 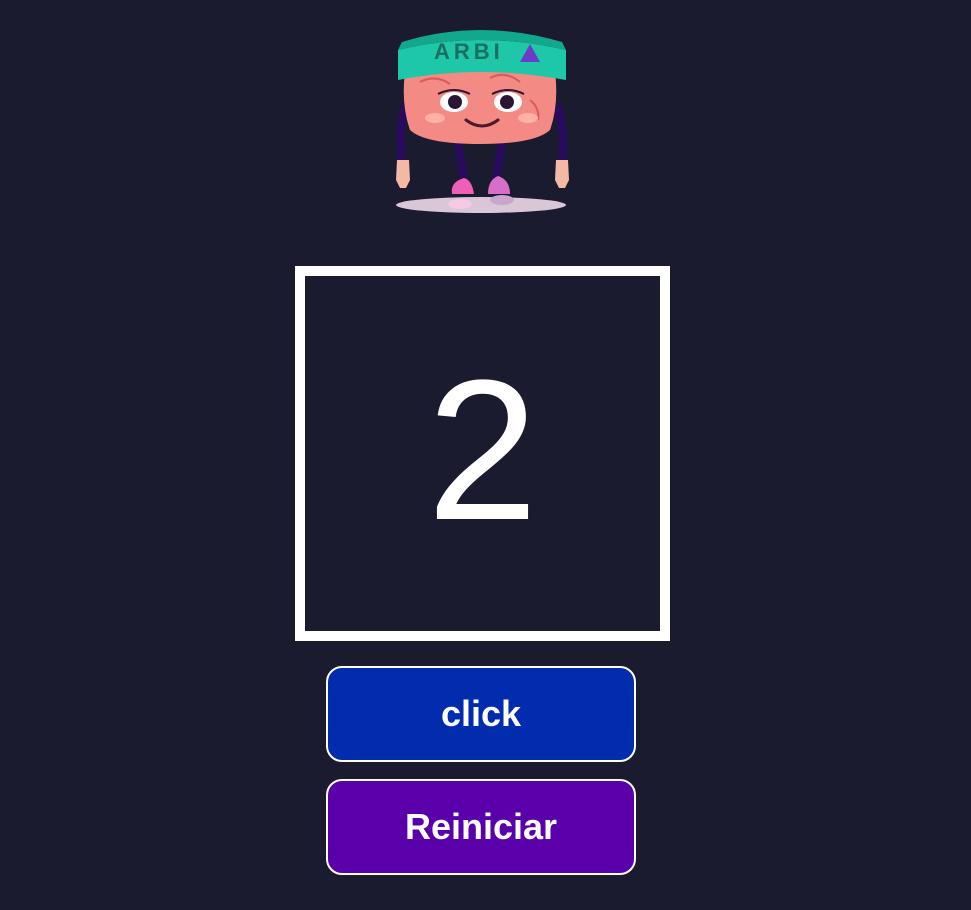 I want to click on headband-text: ARBI, so click(x=469, y=51).